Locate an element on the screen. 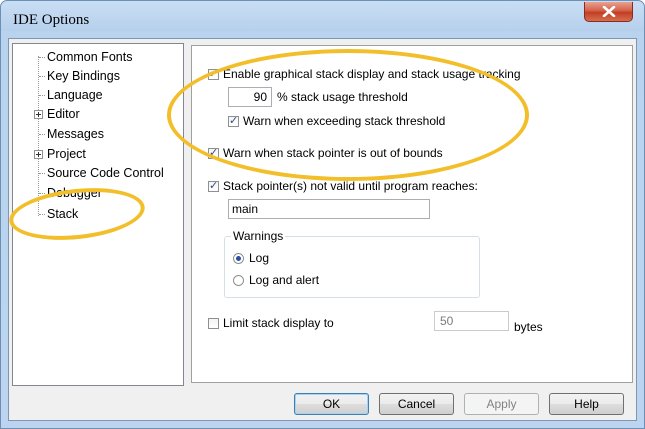 Image resolution: width=645 pixels, height=429 pixels. warn-threshold-option: Warn when exceeding stack threshold is located at coordinates (336, 121).